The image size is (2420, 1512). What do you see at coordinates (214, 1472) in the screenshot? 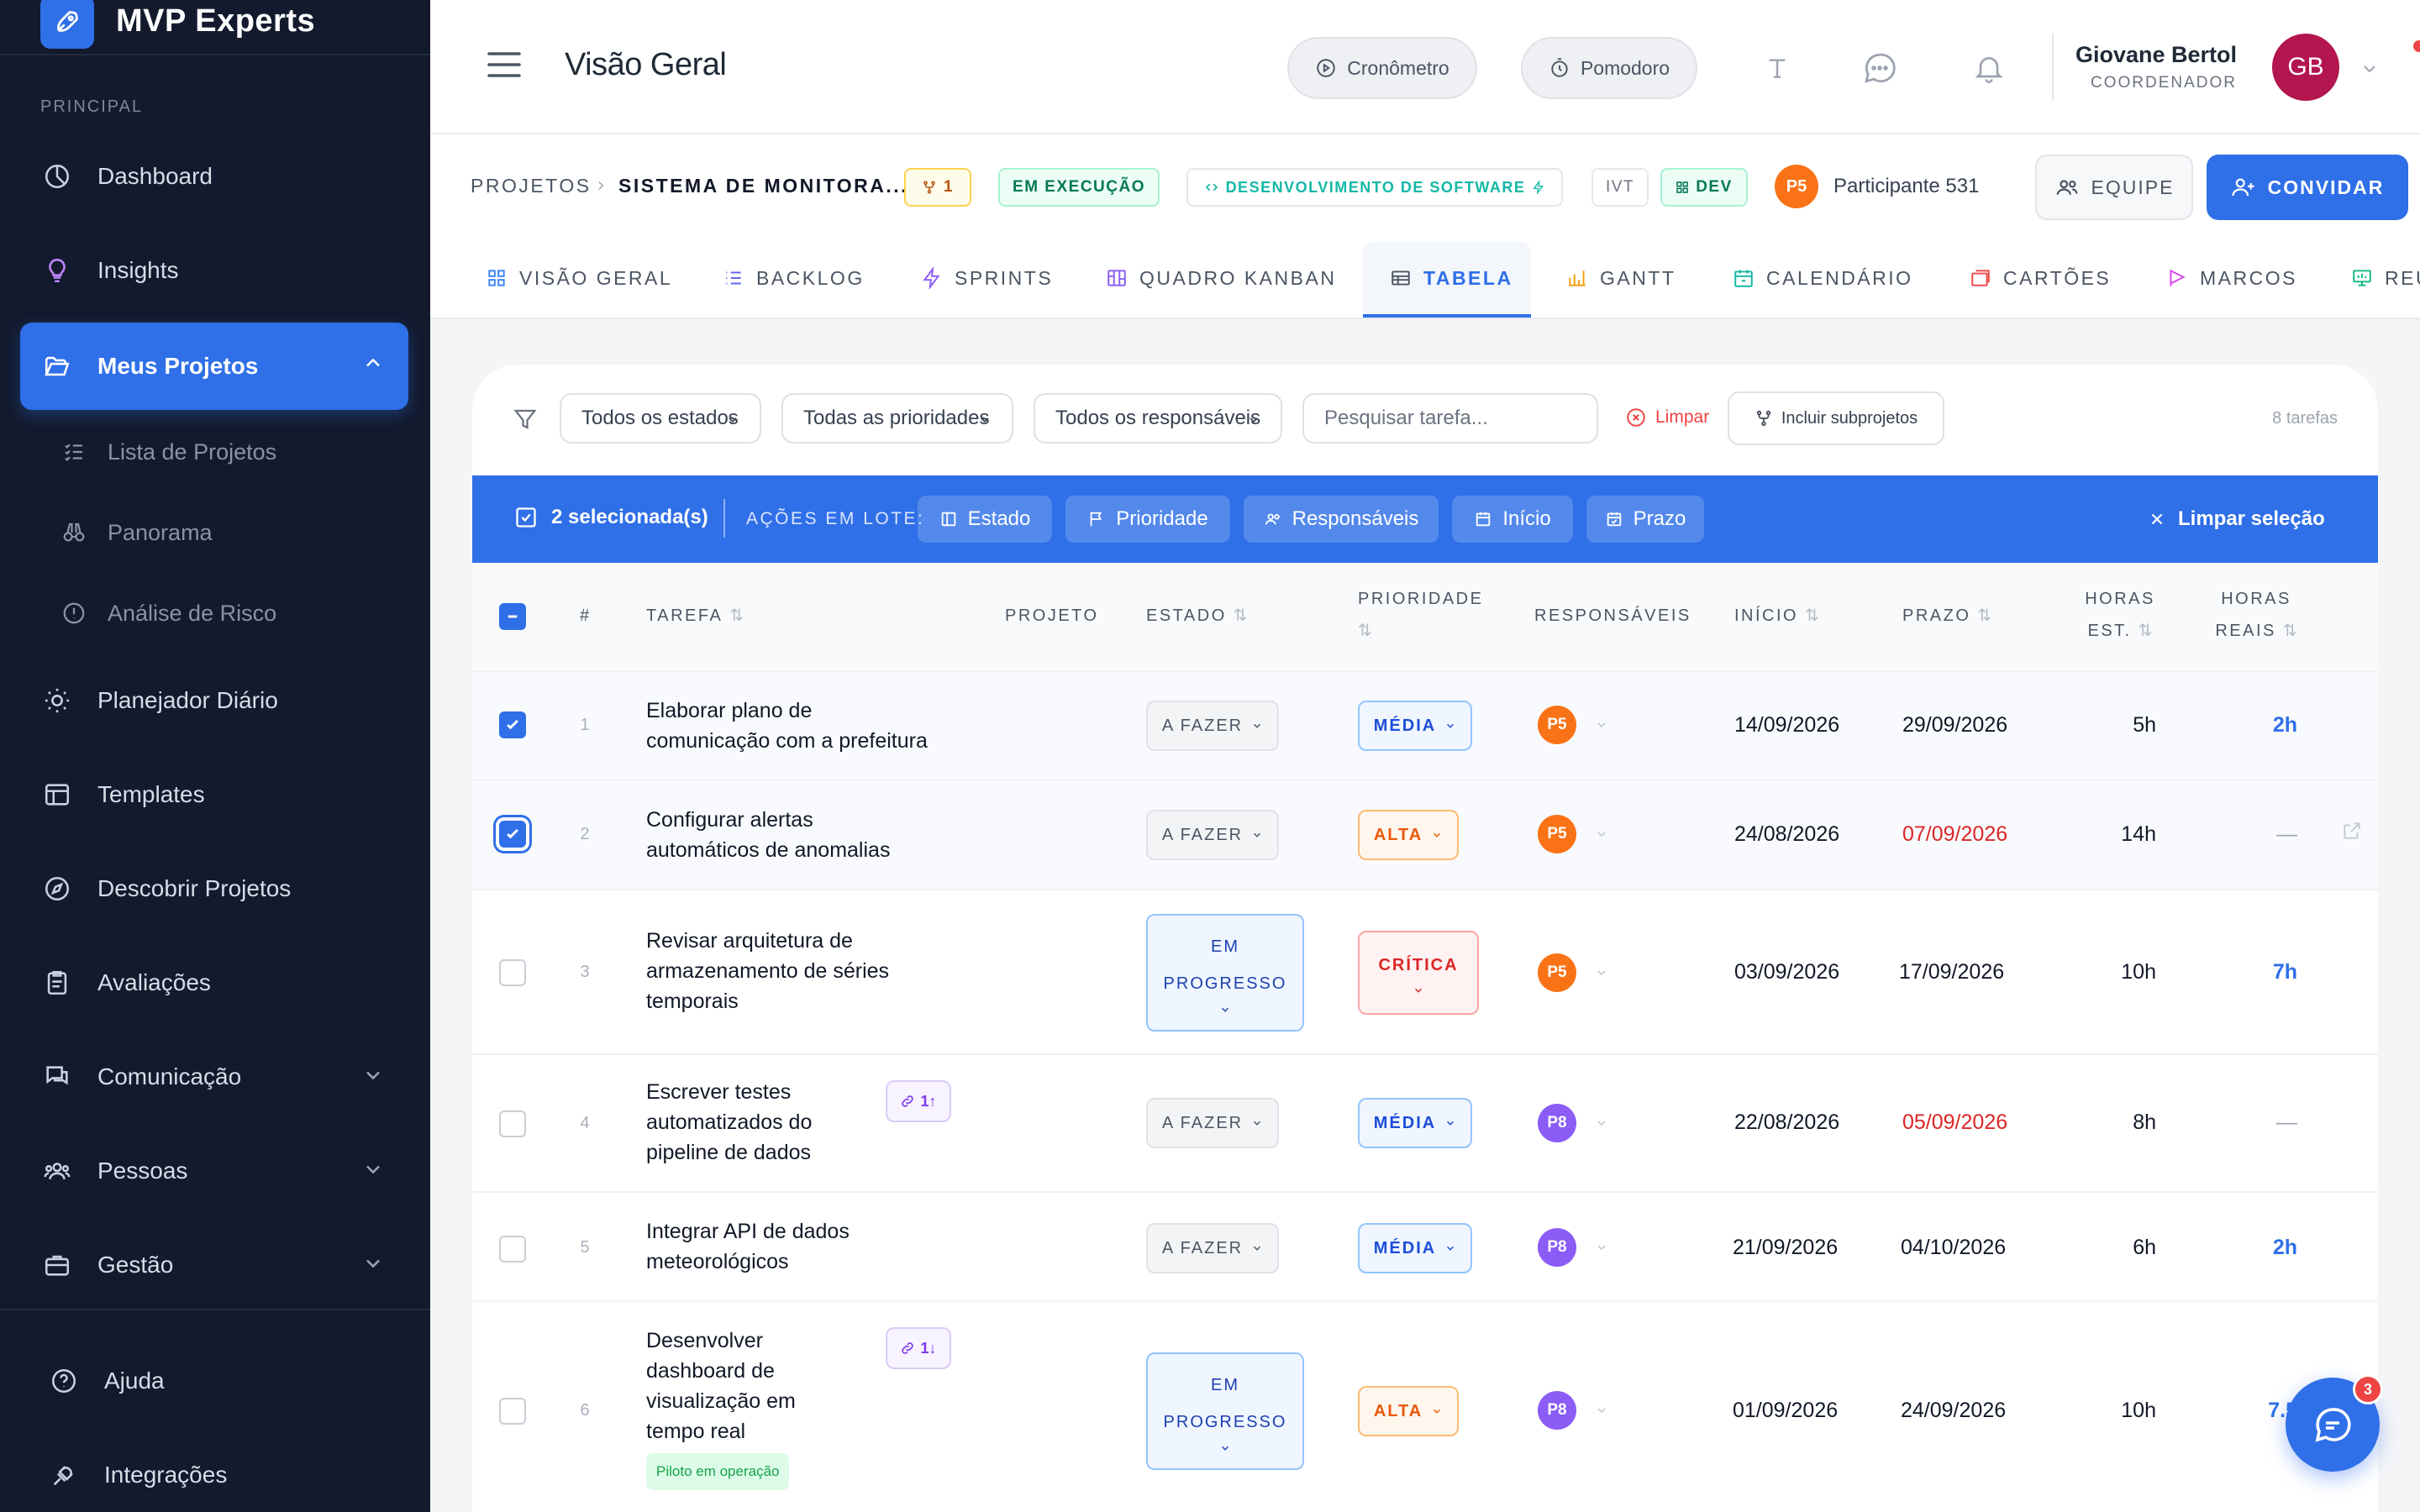
I see `sidebar-item-integracoes: Integrações` at bounding box center [214, 1472].